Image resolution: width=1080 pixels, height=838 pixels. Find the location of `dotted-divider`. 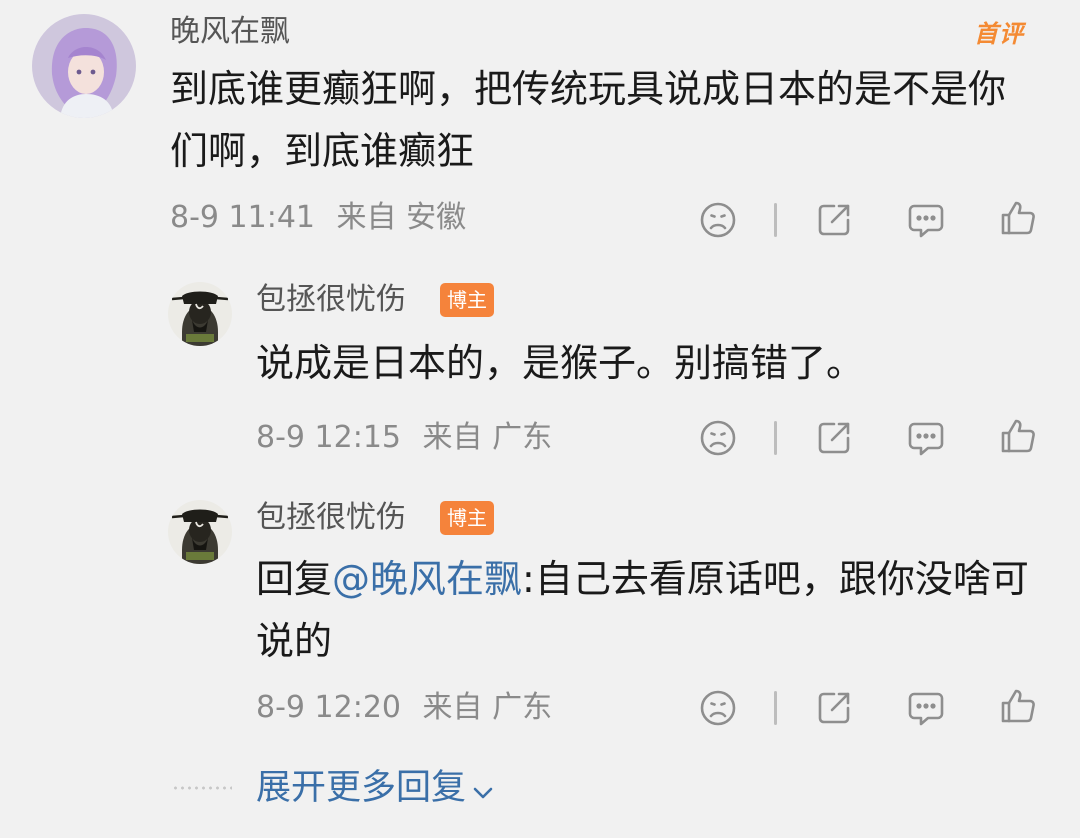

dotted-divider is located at coordinates (202, 788).